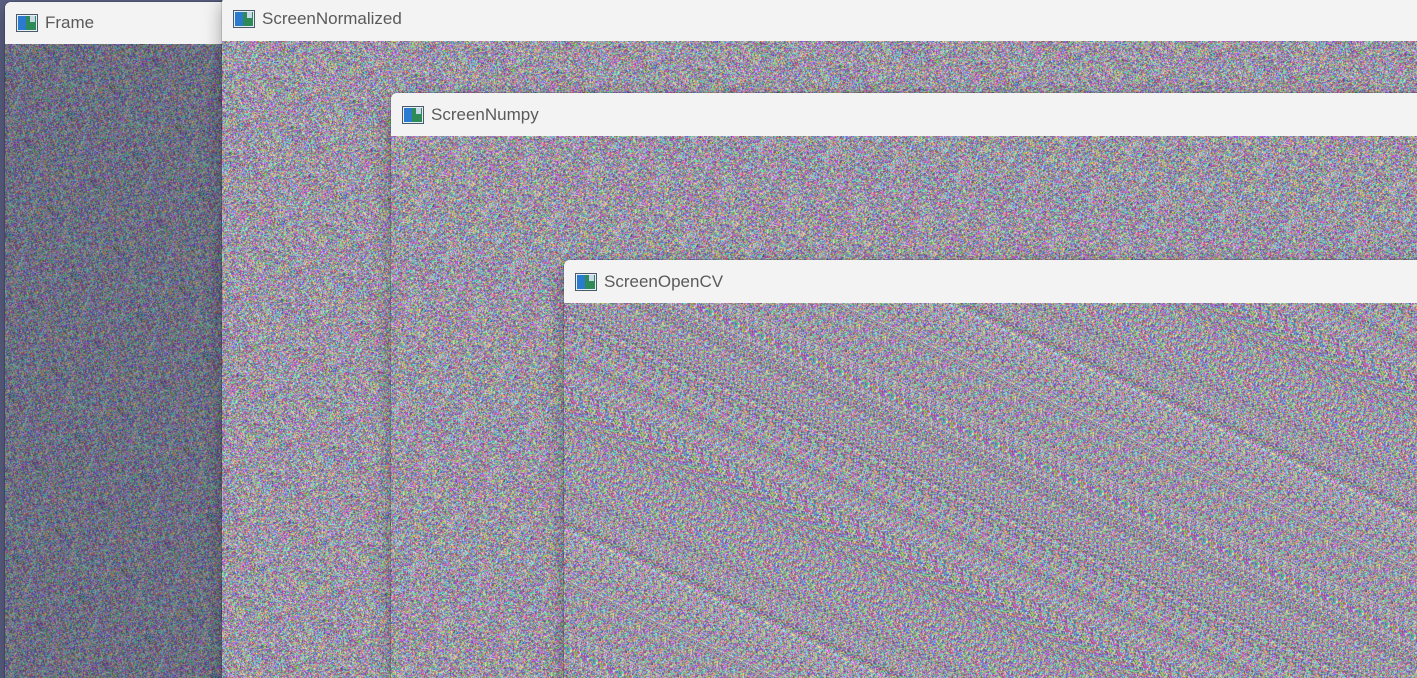  What do you see at coordinates (332, 18) in the screenshot?
I see `window-title: ScreenNormalized` at bounding box center [332, 18].